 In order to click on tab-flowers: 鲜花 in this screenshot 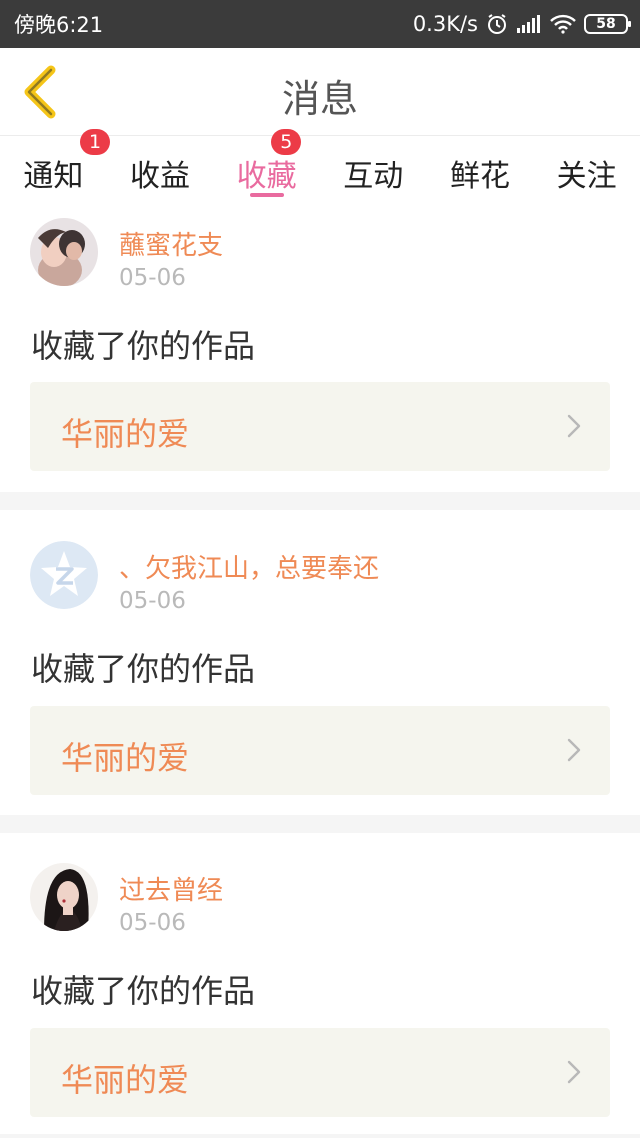, I will do `click(480, 172)`.